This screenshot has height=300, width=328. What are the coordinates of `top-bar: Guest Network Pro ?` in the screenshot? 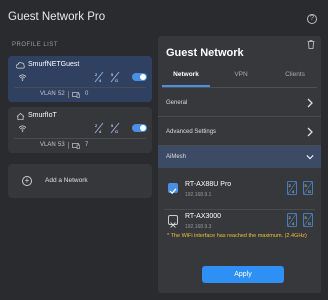 It's located at (164, 18).